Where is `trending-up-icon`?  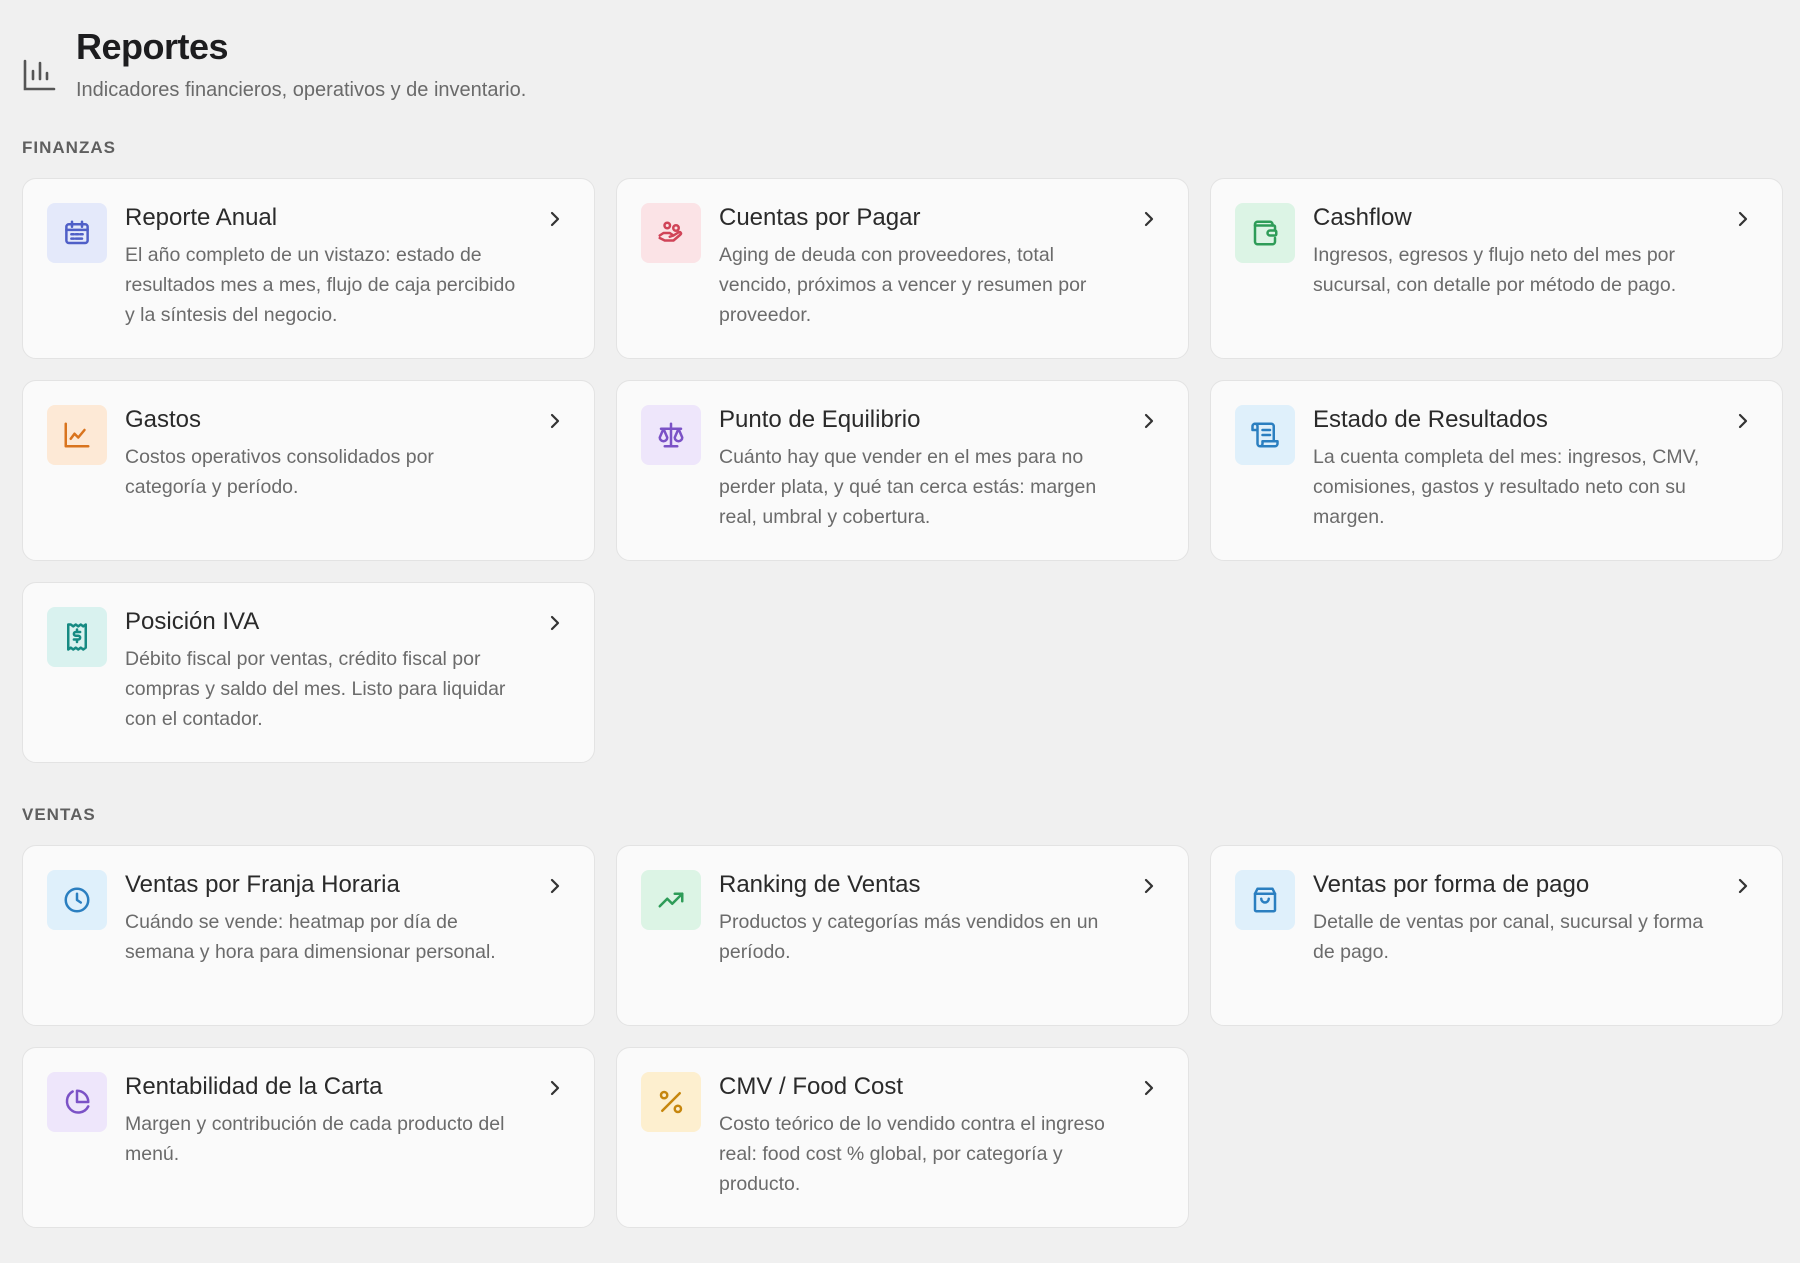 trending-up-icon is located at coordinates (671, 900).